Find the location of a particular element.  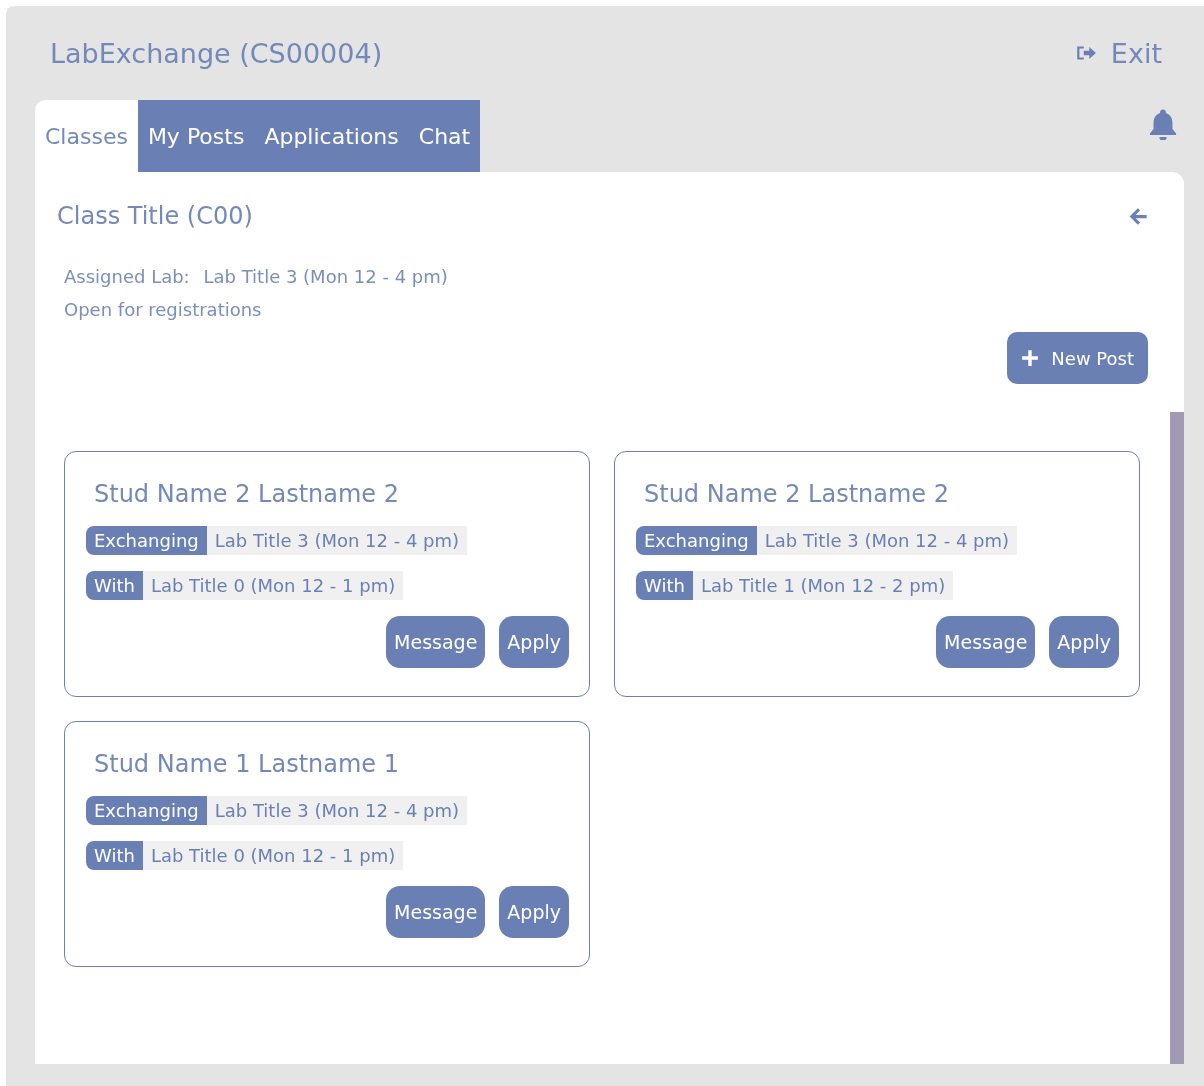

plus-icon is located at coordinates (1030, 358).